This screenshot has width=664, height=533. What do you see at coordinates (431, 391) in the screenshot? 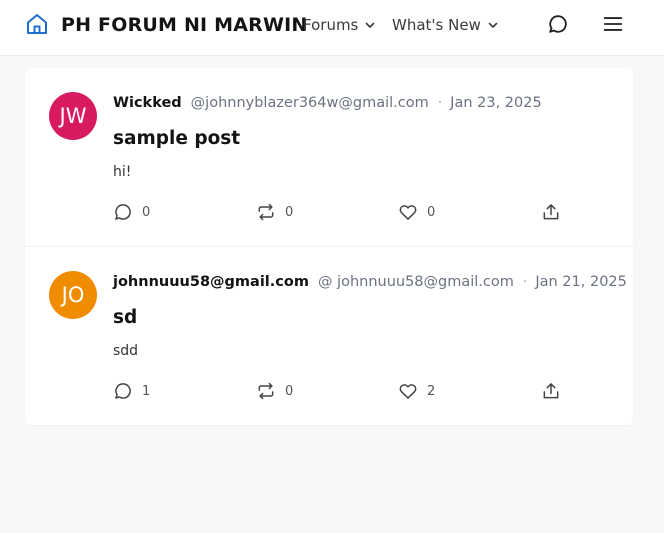
I see `like-count: 2` at bounding box center [431, 391].